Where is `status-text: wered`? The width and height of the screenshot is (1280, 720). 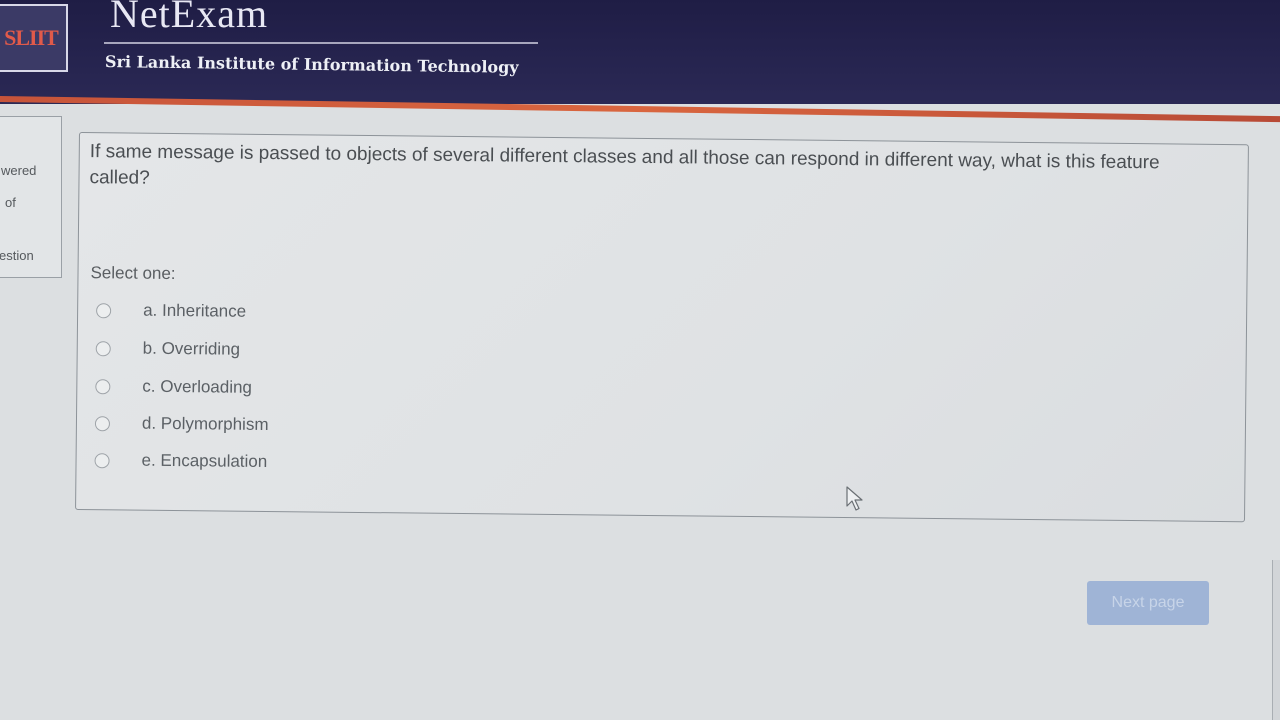
status-text: wered is located at coordinates (19, 170).